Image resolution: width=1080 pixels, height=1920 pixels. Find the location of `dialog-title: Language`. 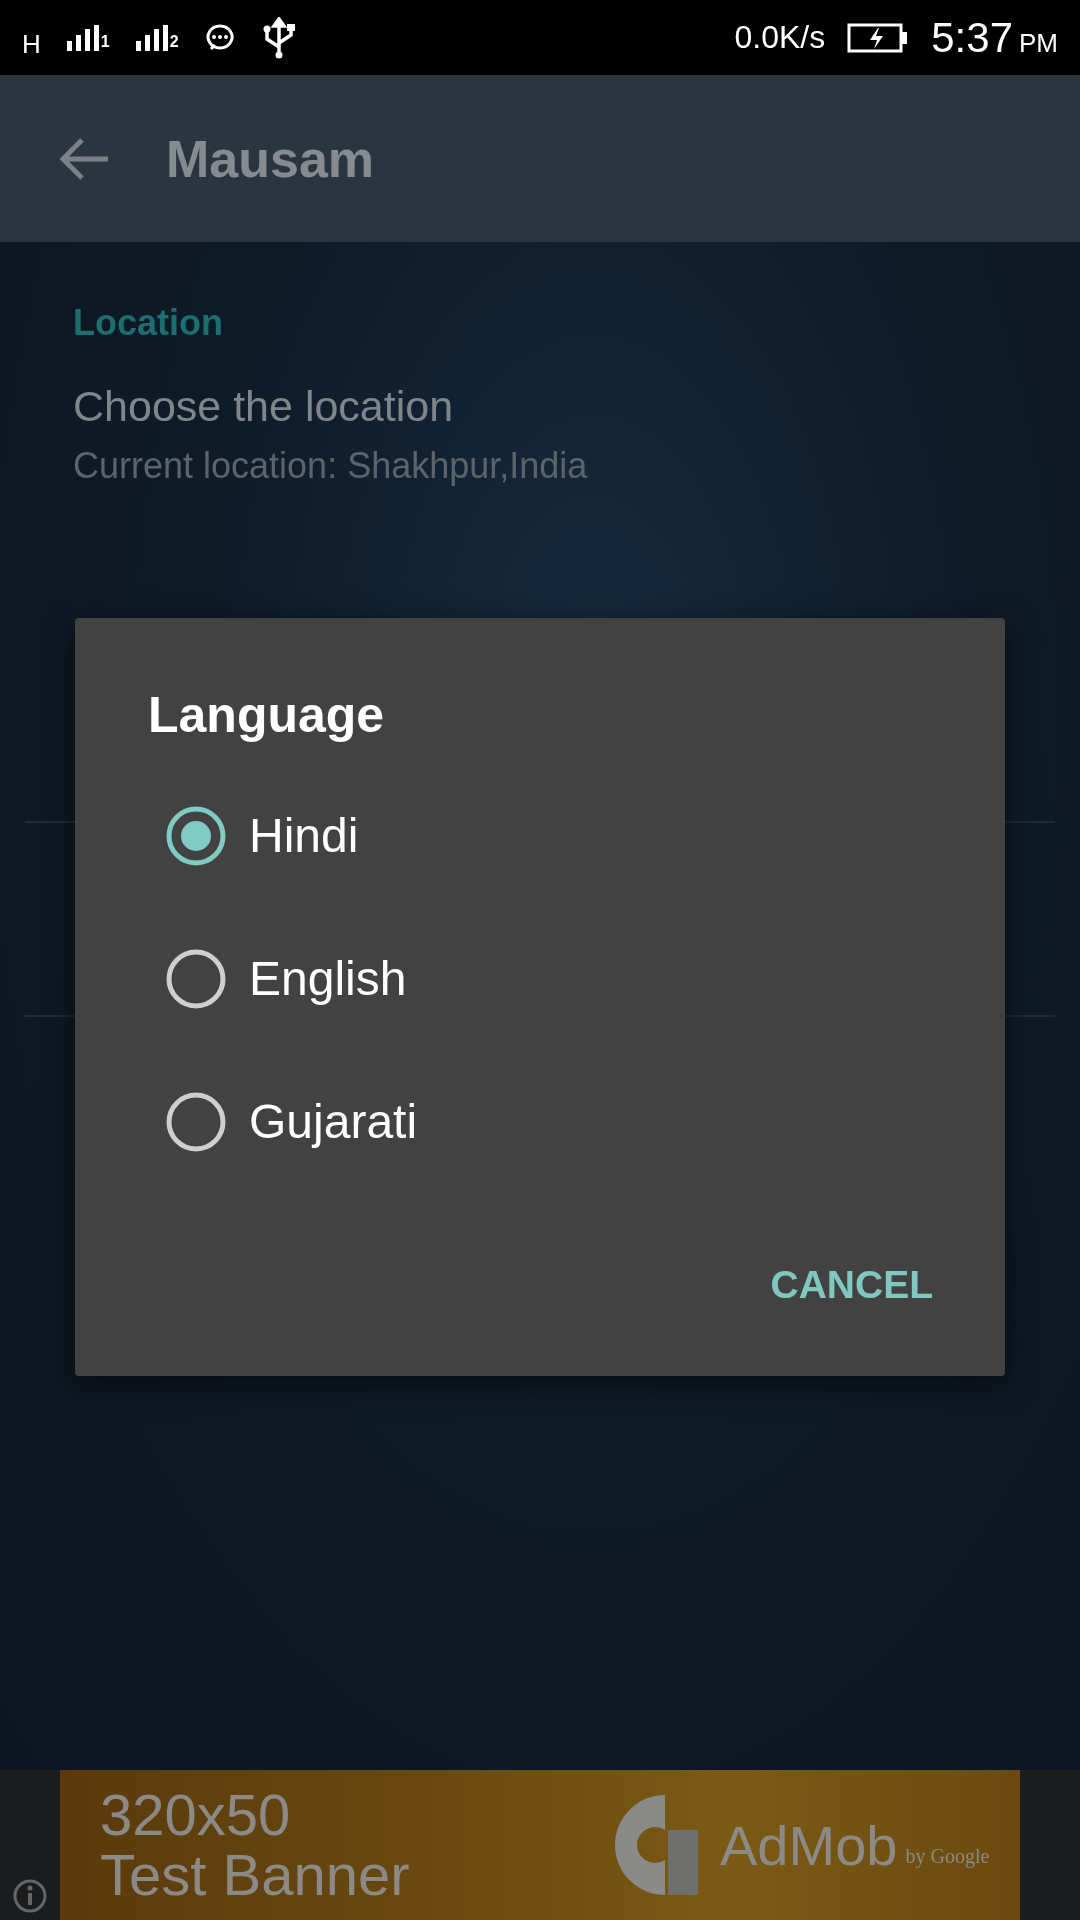

dialog-title: Language is located at coordinates (267, 715).